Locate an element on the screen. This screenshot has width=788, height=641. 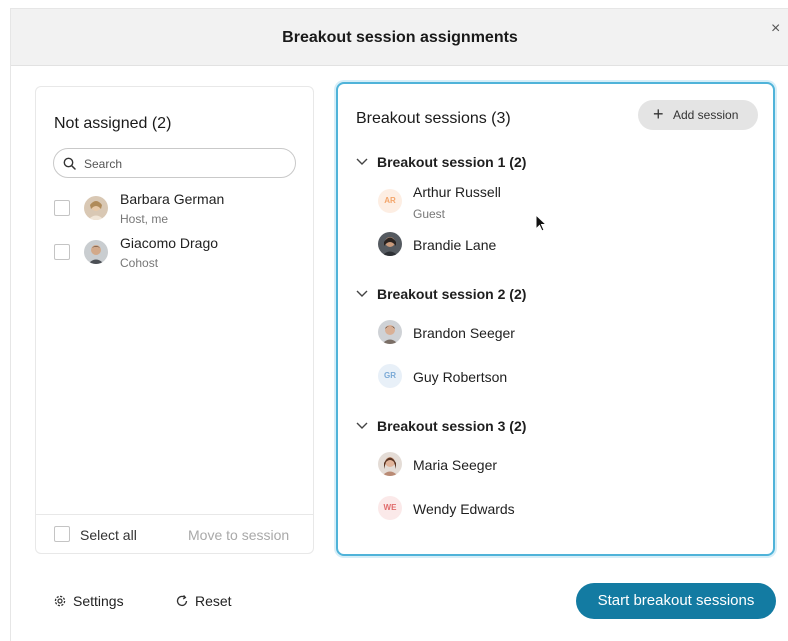
session-header-3: Breakout session 3 (2) is located at coordinates (481, 427).